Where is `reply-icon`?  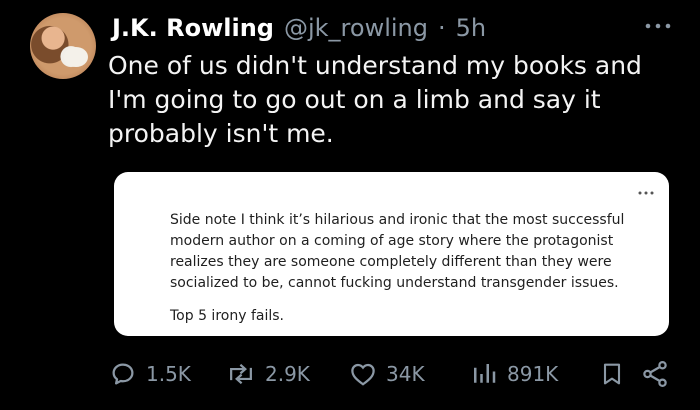
reply-icon is located at coordinates (123, 374).